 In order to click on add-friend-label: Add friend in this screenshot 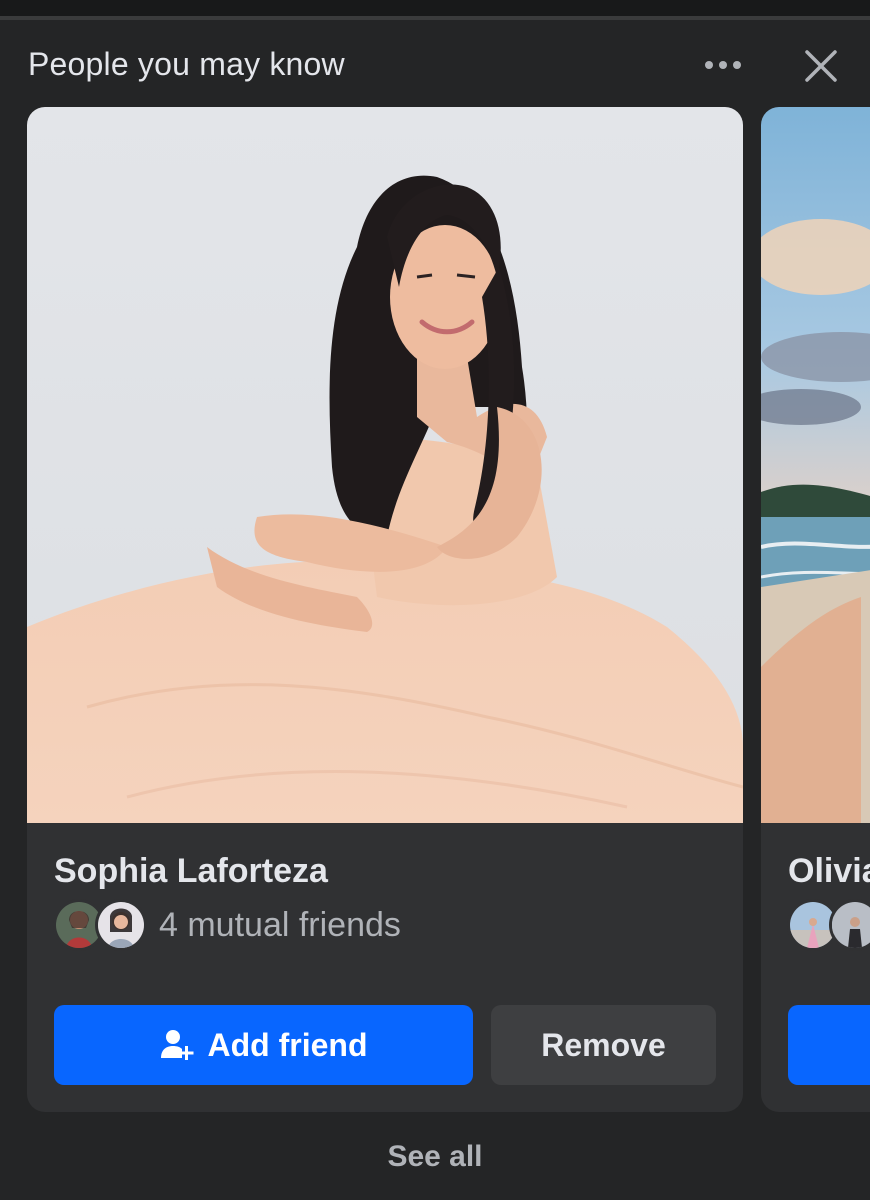, I will do `click(287, 1044)`.